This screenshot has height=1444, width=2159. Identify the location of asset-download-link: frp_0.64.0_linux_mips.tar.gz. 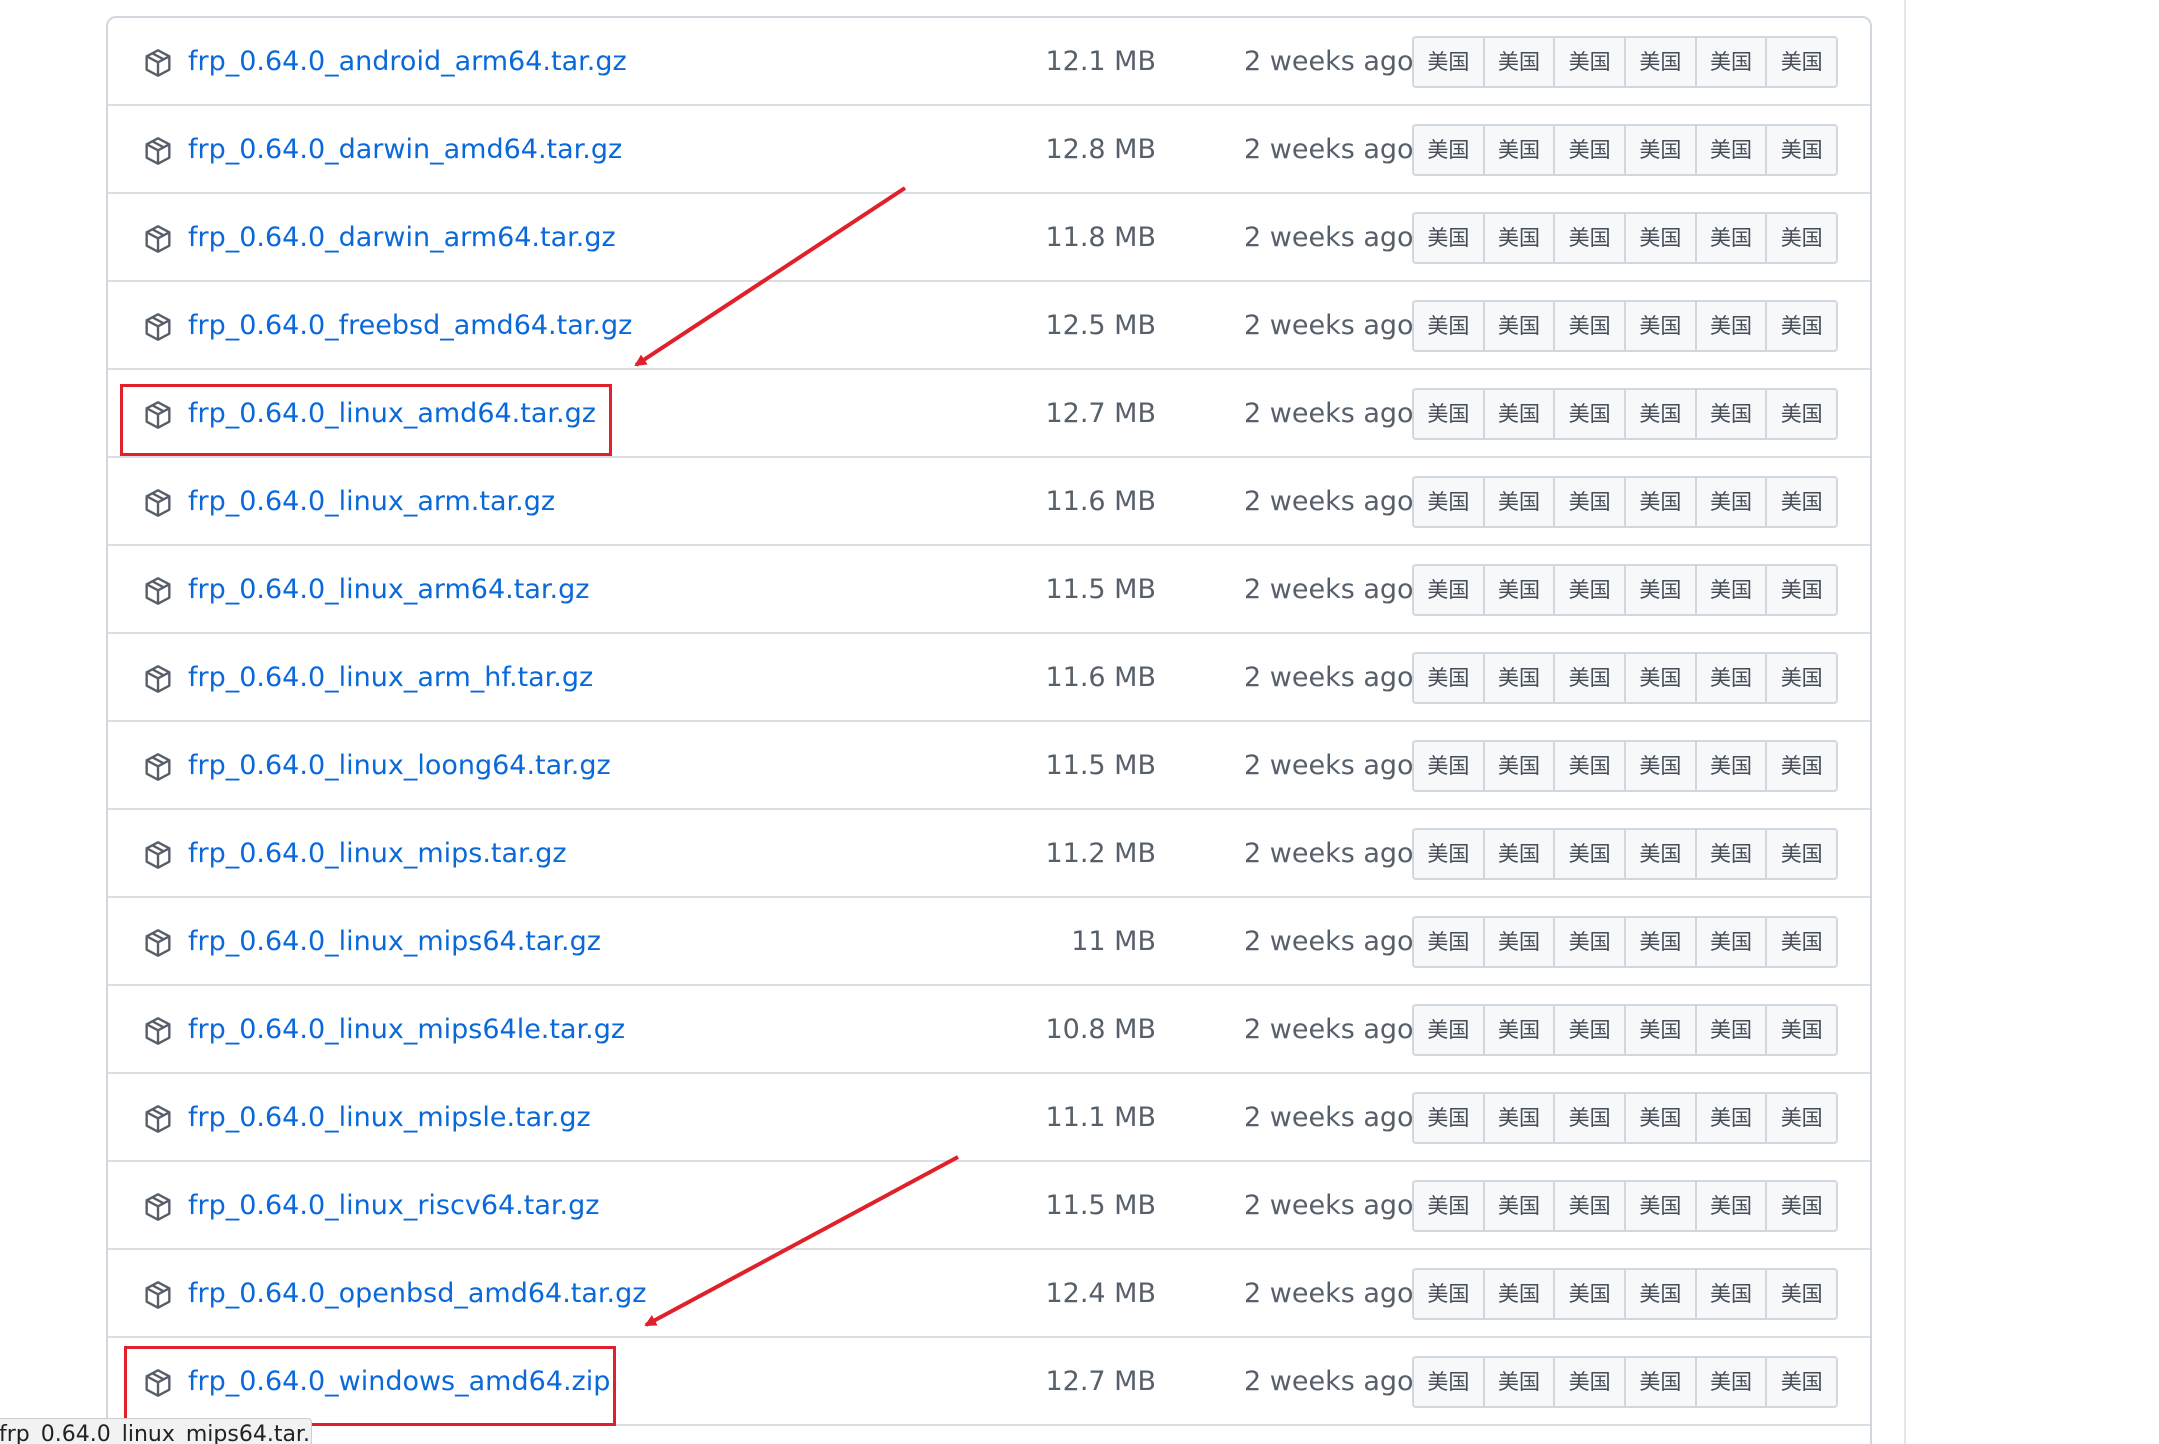
(377, 854).